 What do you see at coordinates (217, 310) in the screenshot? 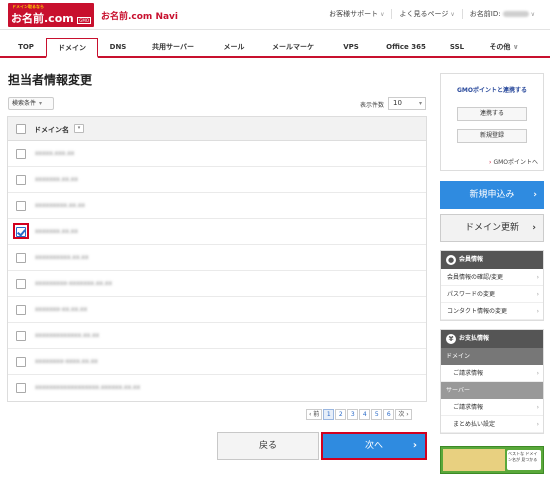
I see `table-row: xxxxxxx-xx.xx.xx` at bounding box center [217, 310].